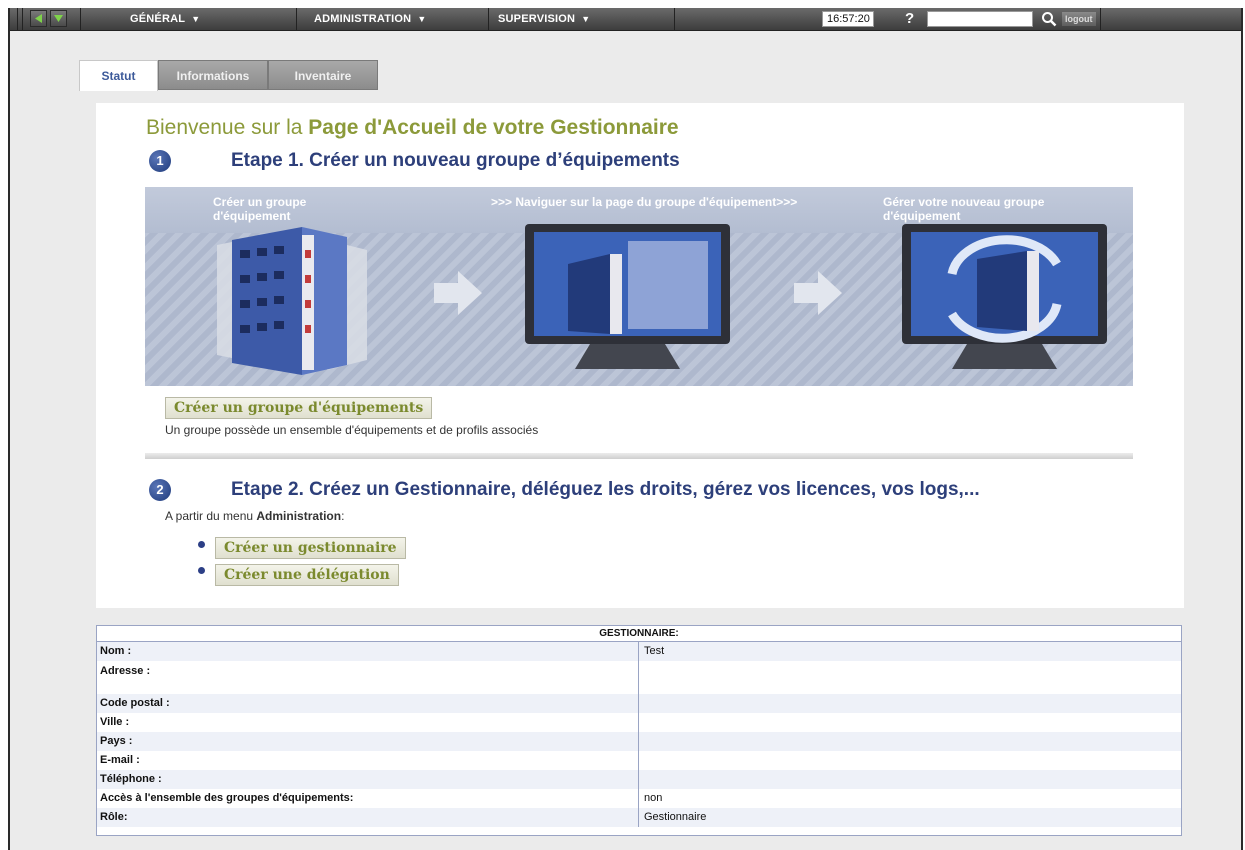  Describe the element at coordinates (160, 161) in the screenshot. I see `step-1-badge: 1` at that location.